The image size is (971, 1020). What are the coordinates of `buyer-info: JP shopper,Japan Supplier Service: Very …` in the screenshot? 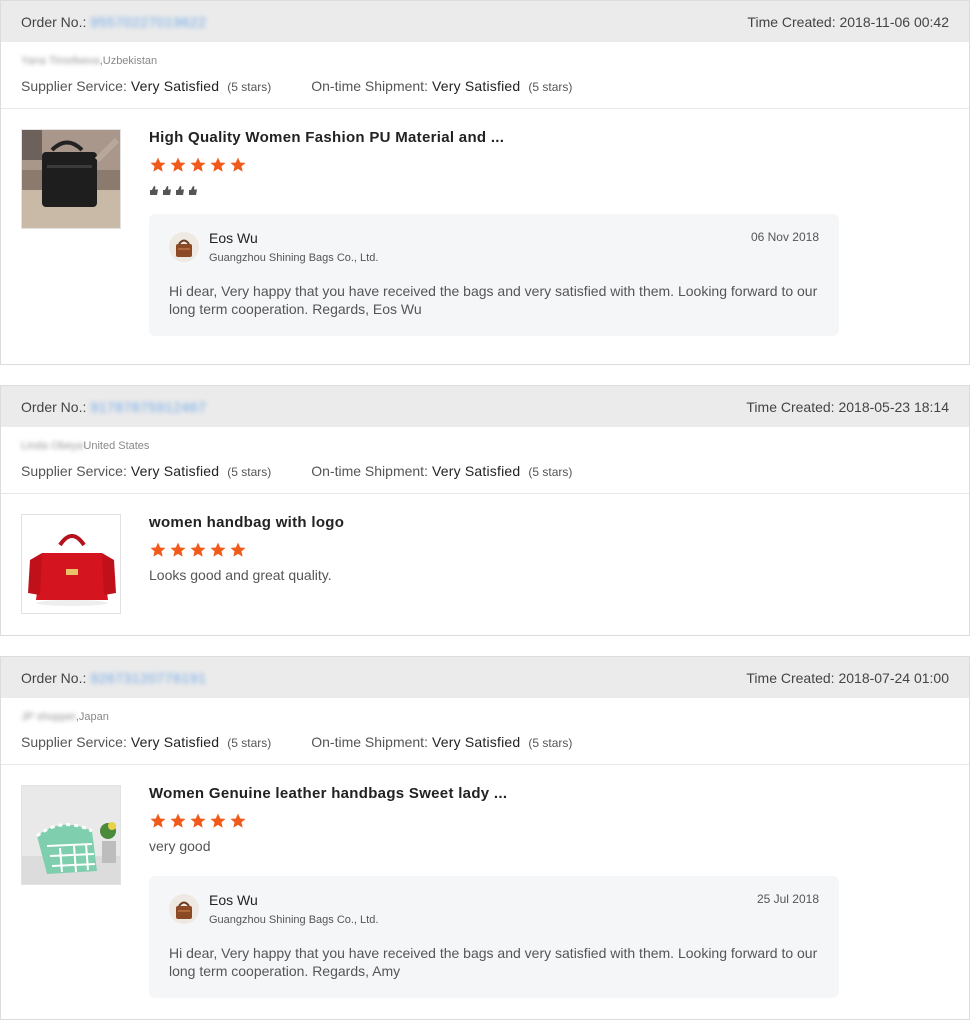 It's located at (485, 731).